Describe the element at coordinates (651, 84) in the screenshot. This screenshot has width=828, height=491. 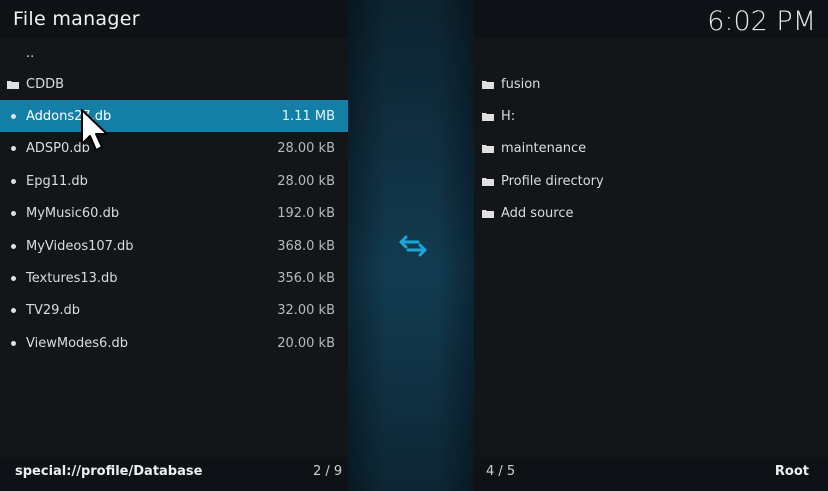
I see `source-item-fusion: fusion` at that location.